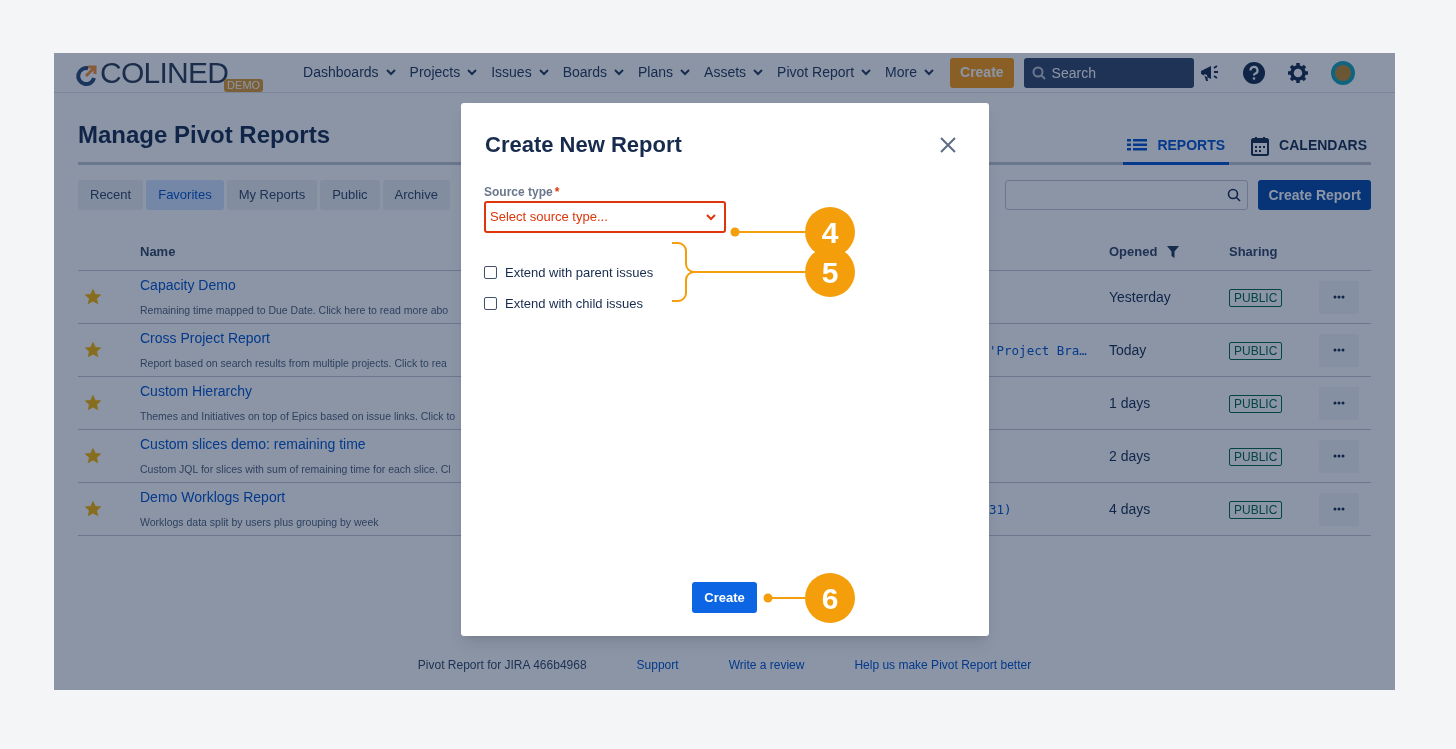 The height and width of the screenshot is (749, 1456). I want to click on column-header: Name, so click(158, 252).